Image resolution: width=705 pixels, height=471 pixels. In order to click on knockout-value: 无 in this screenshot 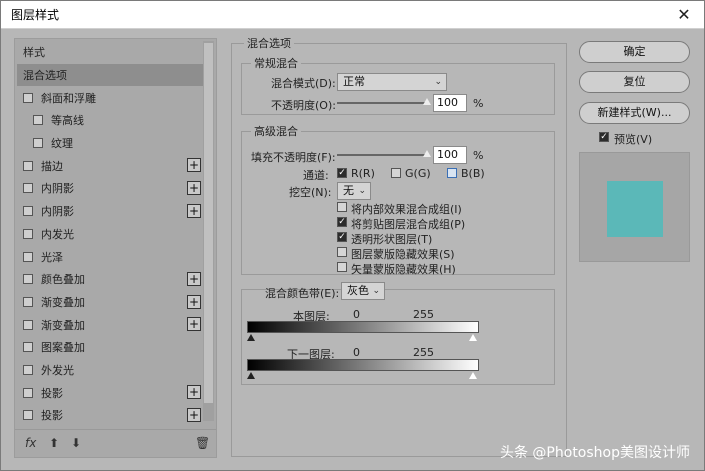, I will do `click(348, 190)`.